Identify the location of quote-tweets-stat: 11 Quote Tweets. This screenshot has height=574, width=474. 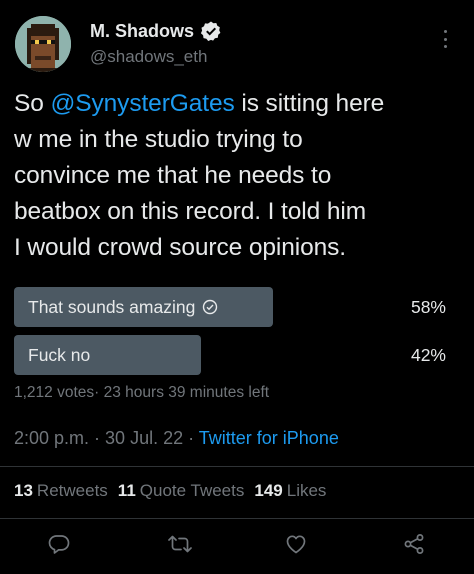
(181, 491).